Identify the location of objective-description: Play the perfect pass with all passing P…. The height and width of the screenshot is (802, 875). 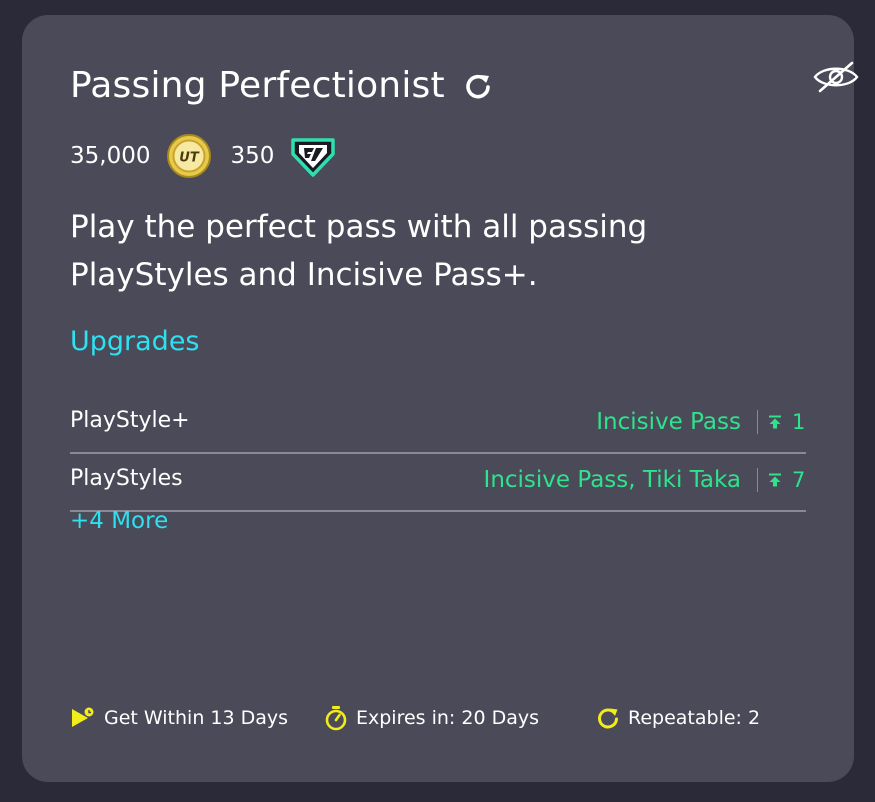
(359, 251).